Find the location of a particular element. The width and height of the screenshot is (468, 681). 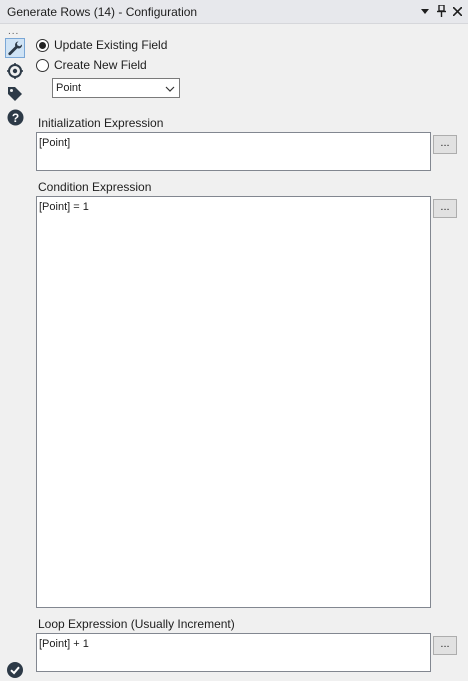

loop-expression-input: [Point] + 1 is located at coordinates (233, 652).